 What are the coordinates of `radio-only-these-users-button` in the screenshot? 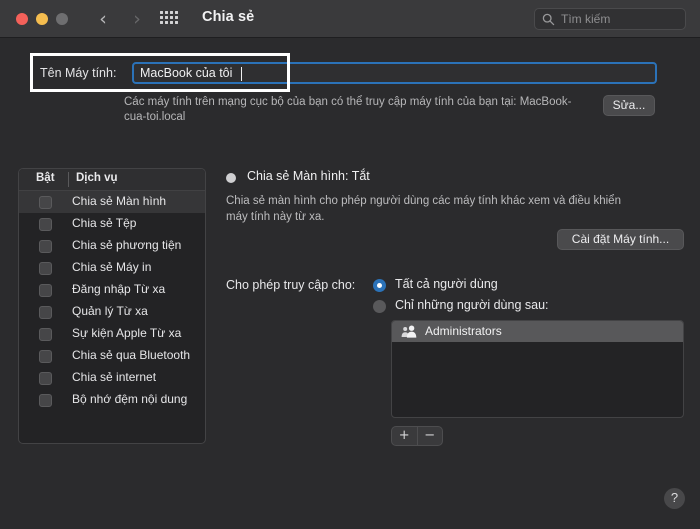 It's located at (379, 306).